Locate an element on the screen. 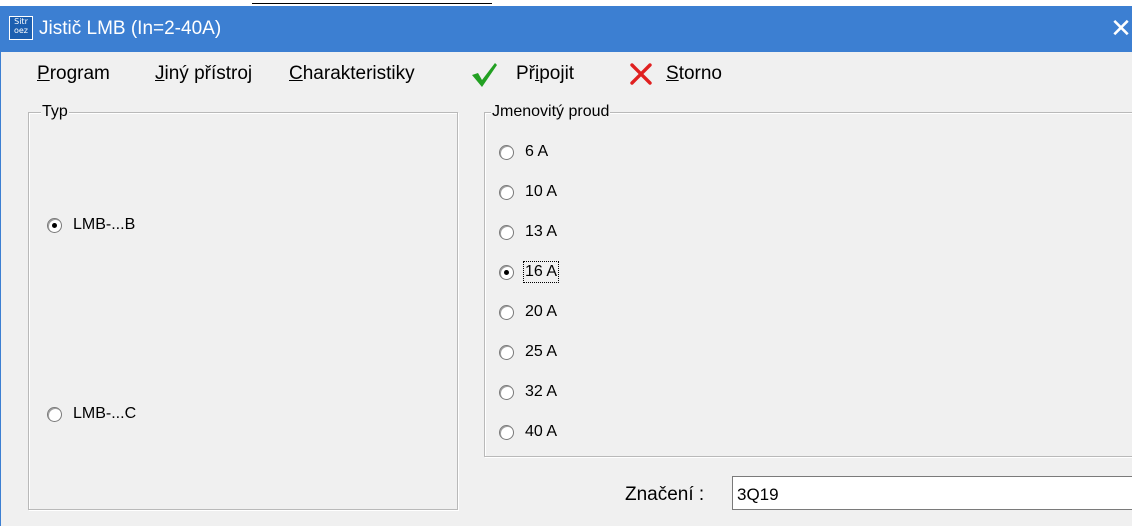 This screenshot has height=526, width=1132. title-bar: Sitr oez Jistič LMB (In=2-40A) ✕ is located at coordinates (566, 29).